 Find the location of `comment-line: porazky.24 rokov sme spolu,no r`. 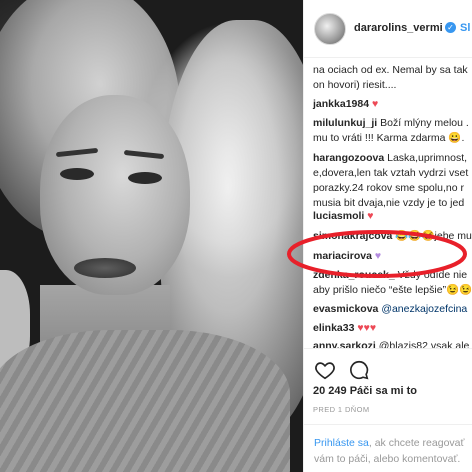

comment-line: porazky.24 rokov sme spolu,no r is located at coordinates (392, 188).